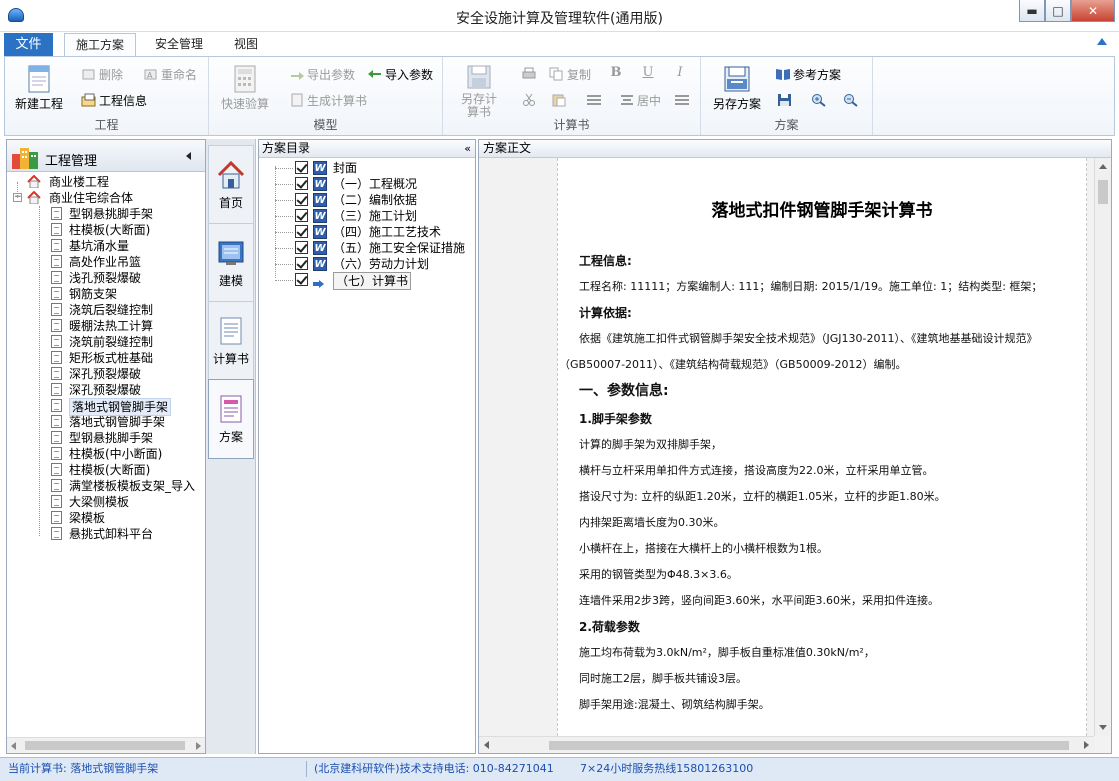 The image size is (1119, 781). I want to click on catalog-item-label: （六）劳动力计划, so click(381, 264).